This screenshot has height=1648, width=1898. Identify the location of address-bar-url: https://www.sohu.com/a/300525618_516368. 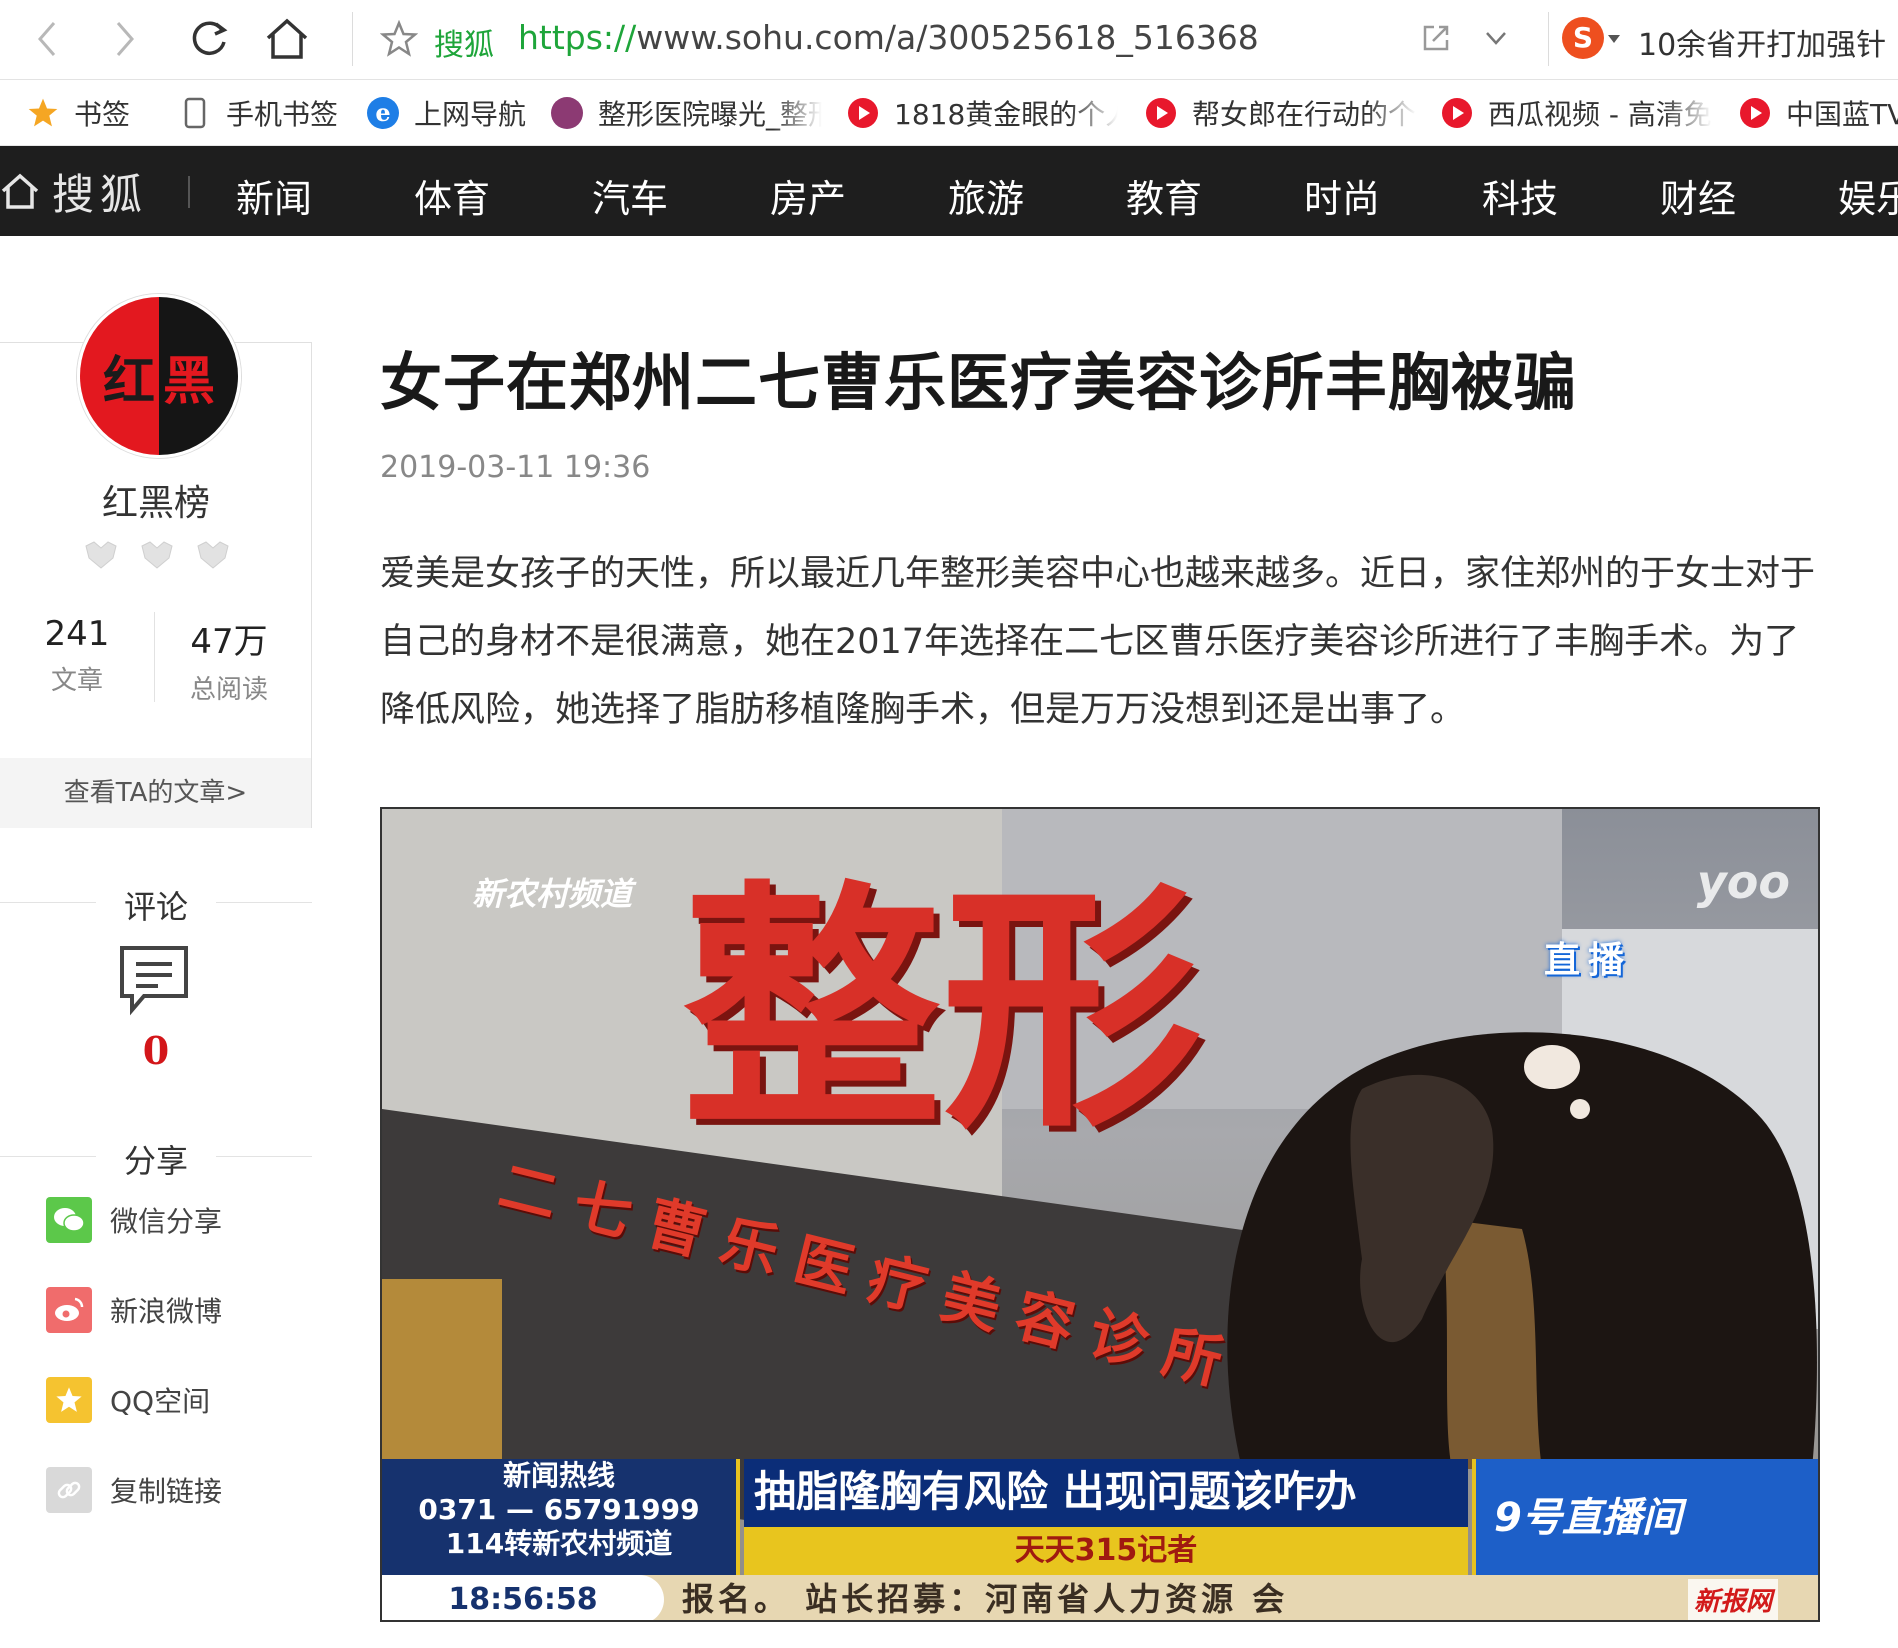
(888, 37).